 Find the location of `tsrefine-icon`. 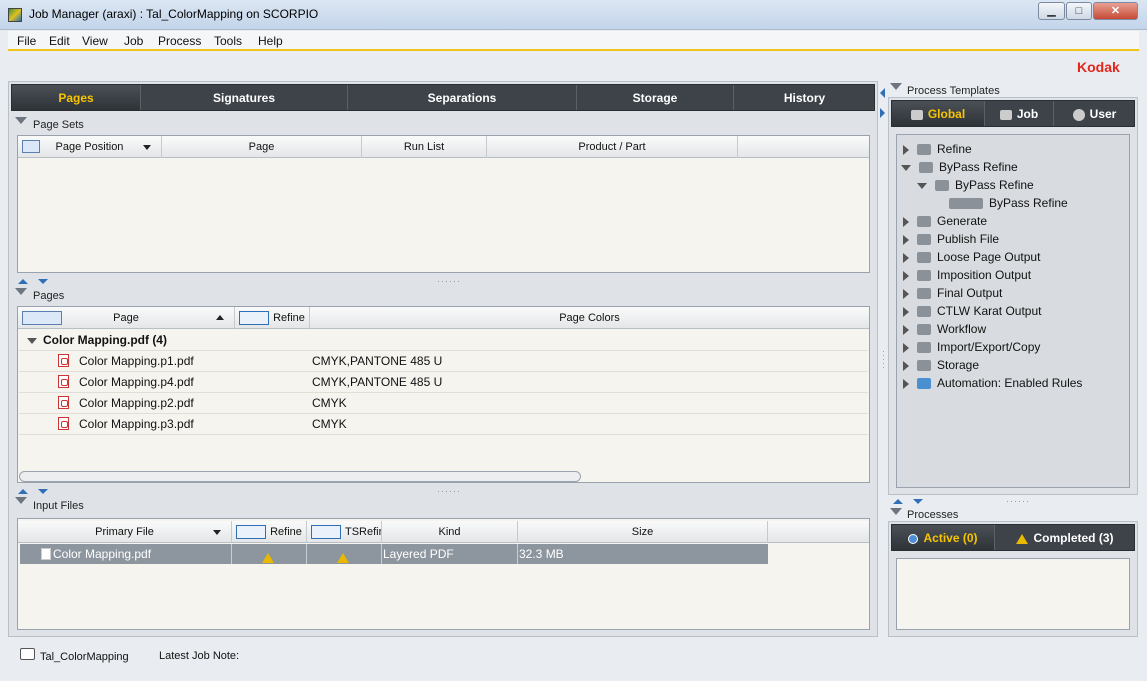

tsrefine-icon is located at coordinates (326, 532).